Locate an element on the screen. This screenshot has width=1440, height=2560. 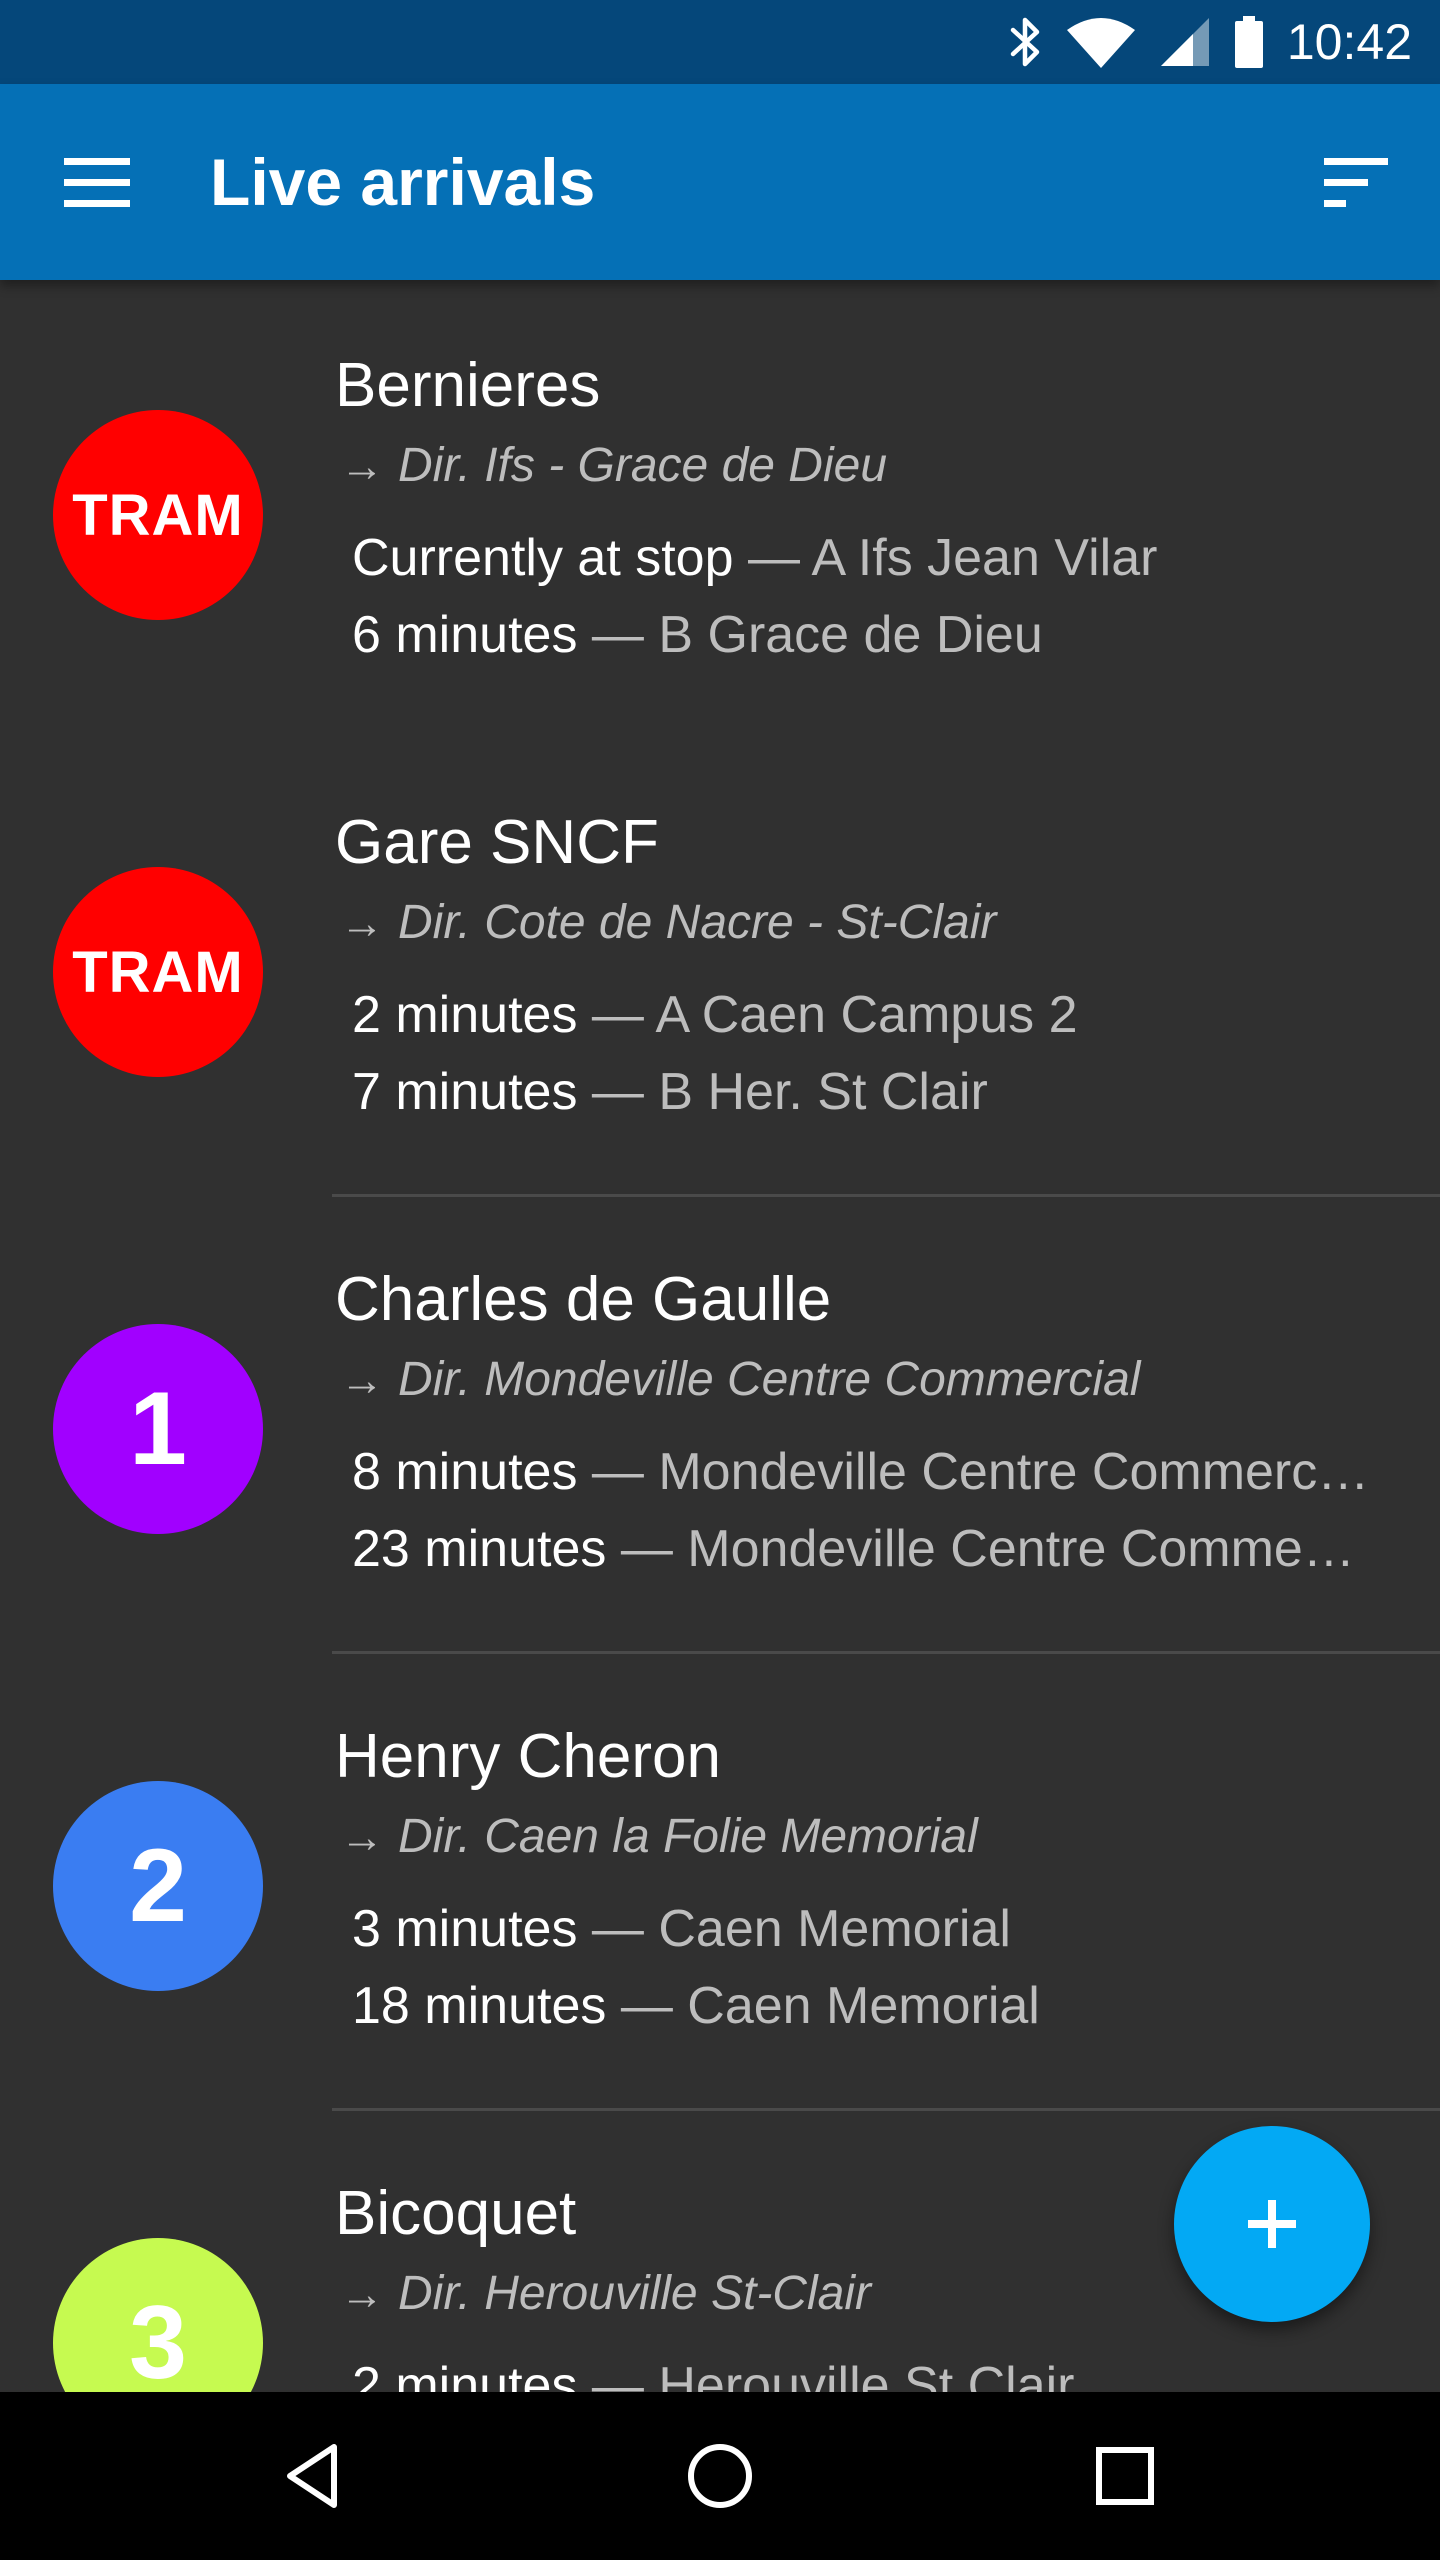
add-stop-button is located at coordinates (1272, 2224).